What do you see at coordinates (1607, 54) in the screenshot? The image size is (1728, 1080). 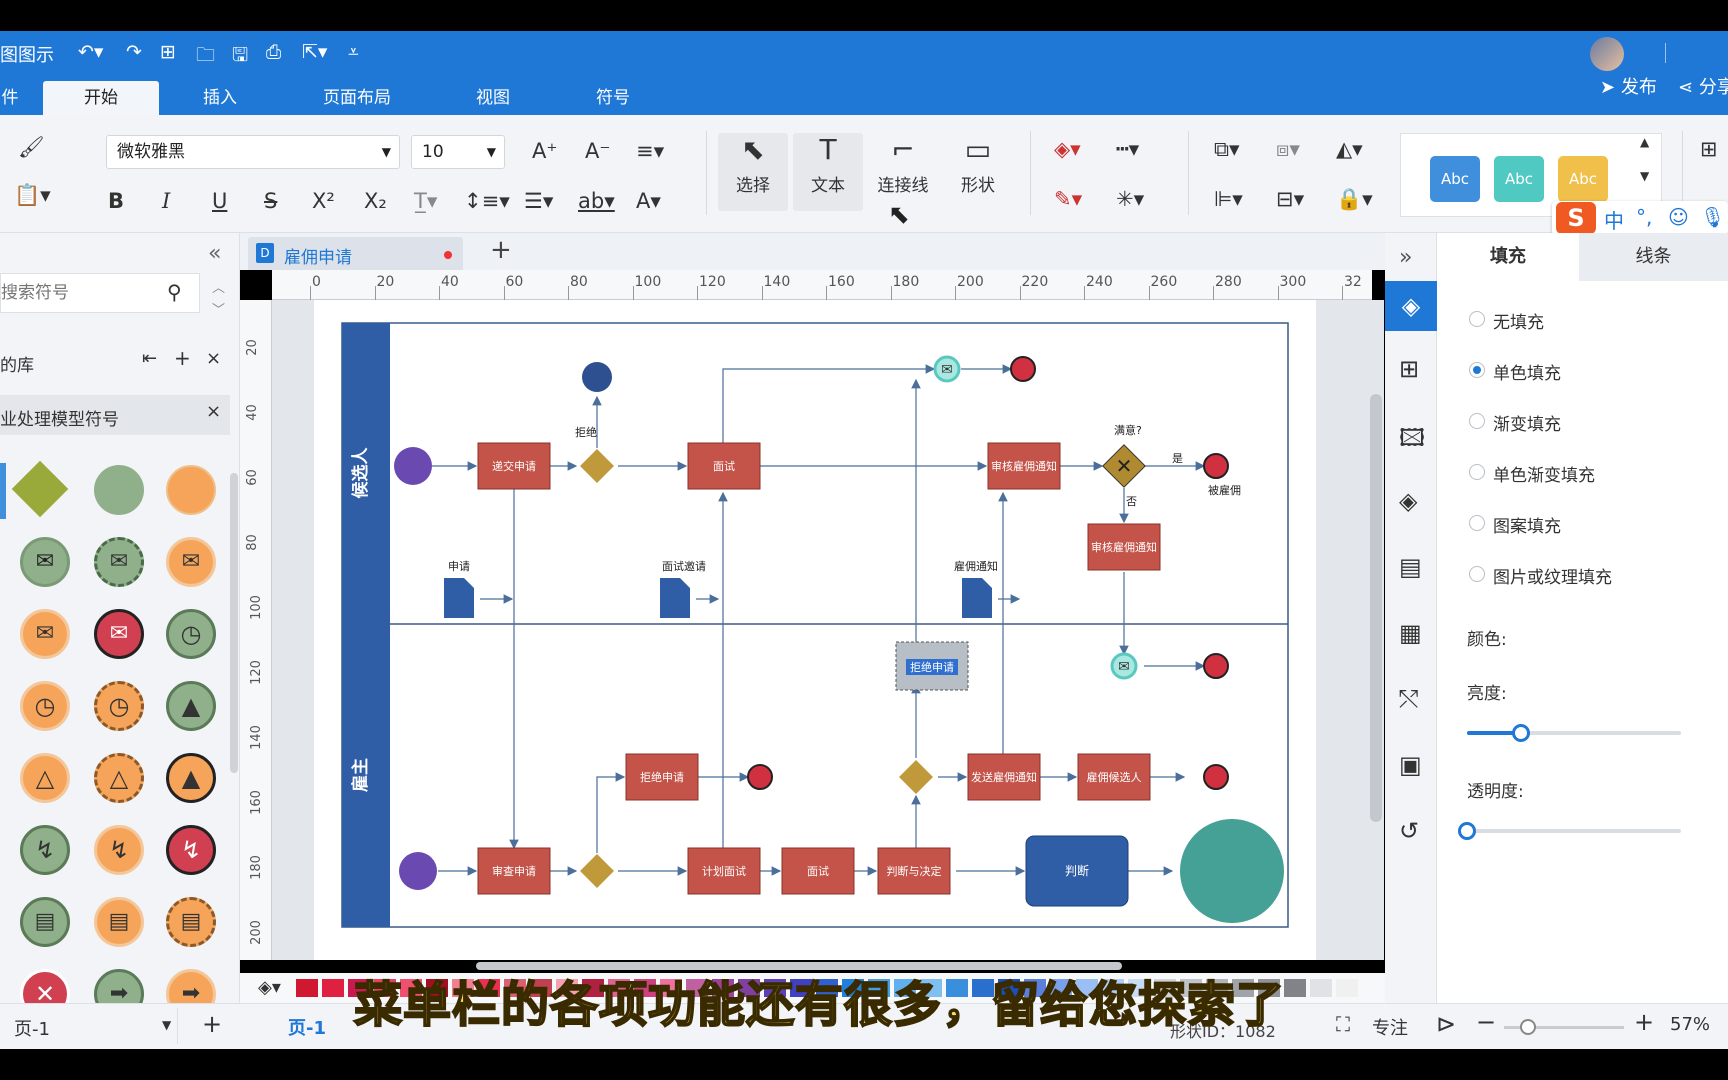 I see `avatar` at bounding box center [1607, 54].